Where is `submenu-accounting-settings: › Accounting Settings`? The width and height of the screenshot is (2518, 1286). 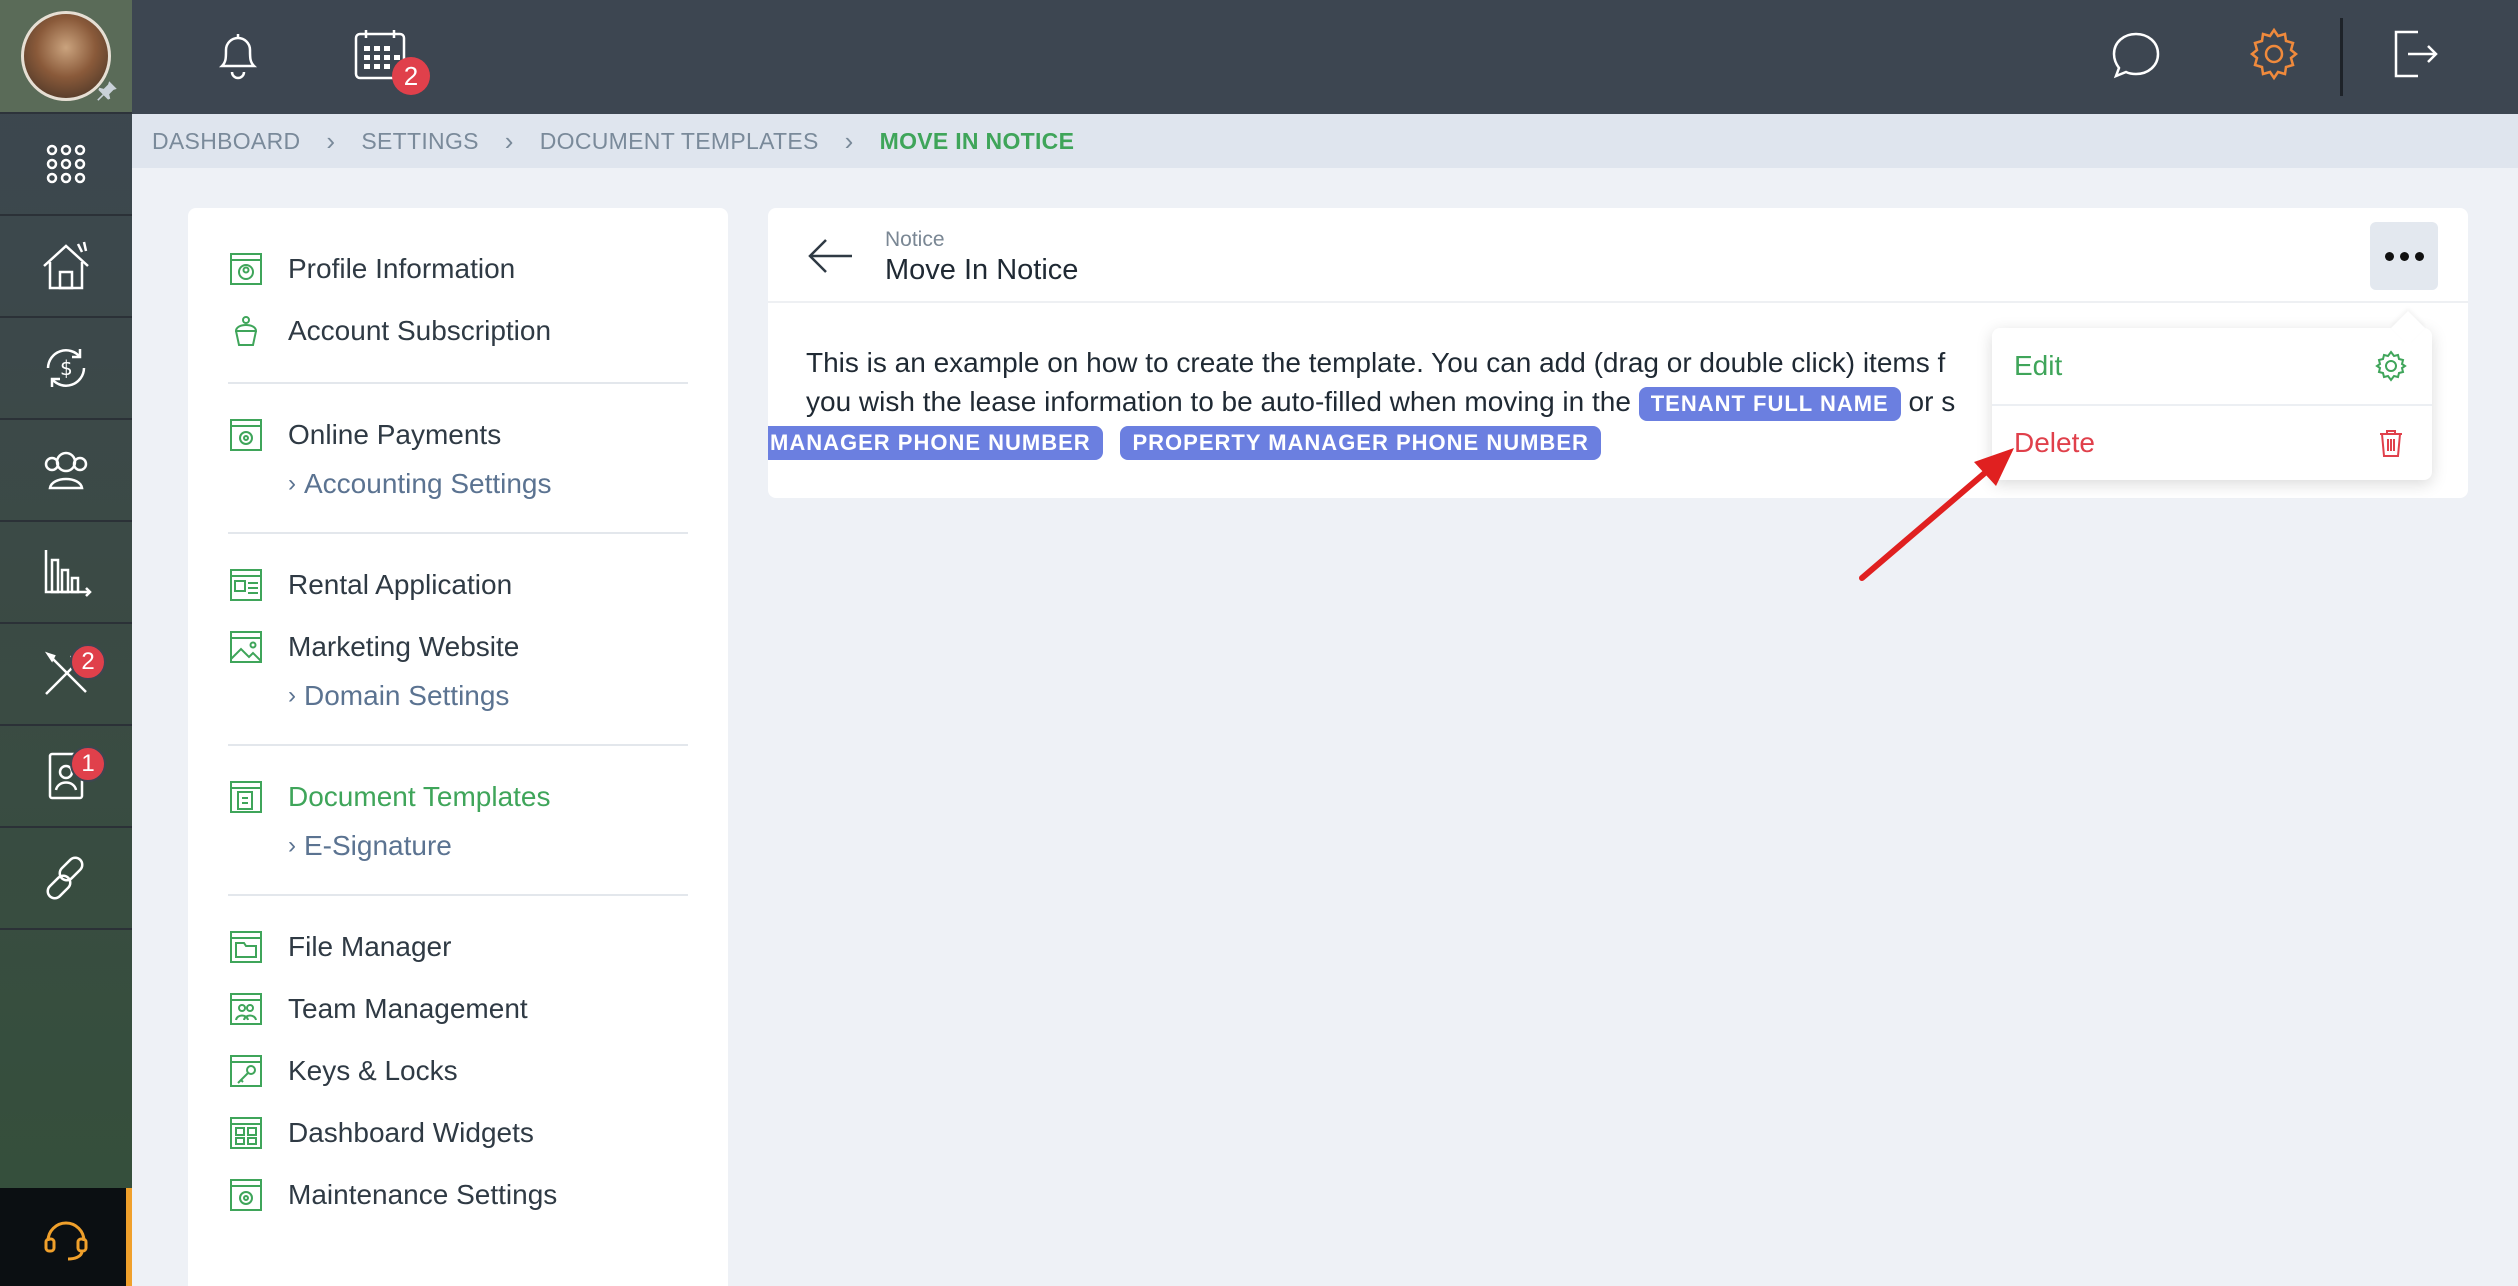
submenu-accounting-settings: › Accounting Settings is located at coordinates (458, 484).